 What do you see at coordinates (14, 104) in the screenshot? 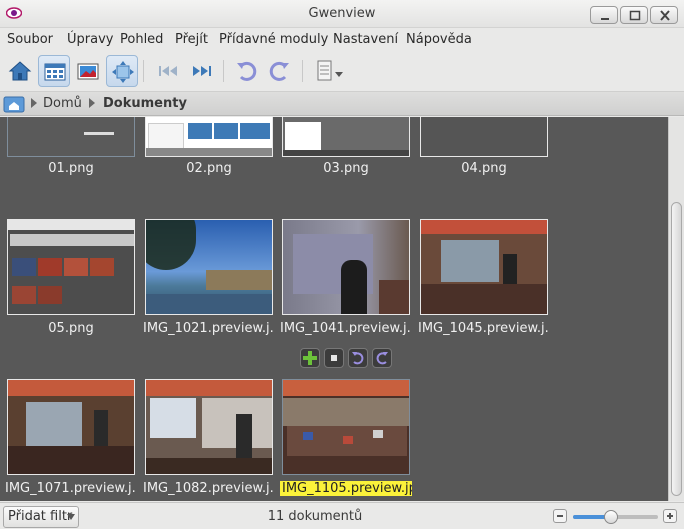
I see `folder-home-icon` at bounding box center [14, 104].